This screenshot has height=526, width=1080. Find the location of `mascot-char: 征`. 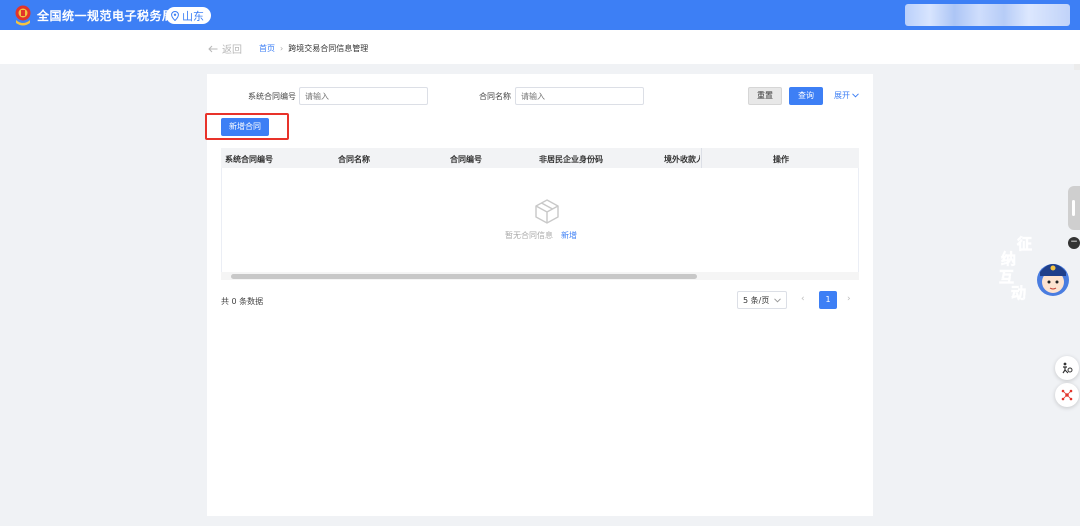

mascot-char: 征 is located at coordinates (1024, 244).